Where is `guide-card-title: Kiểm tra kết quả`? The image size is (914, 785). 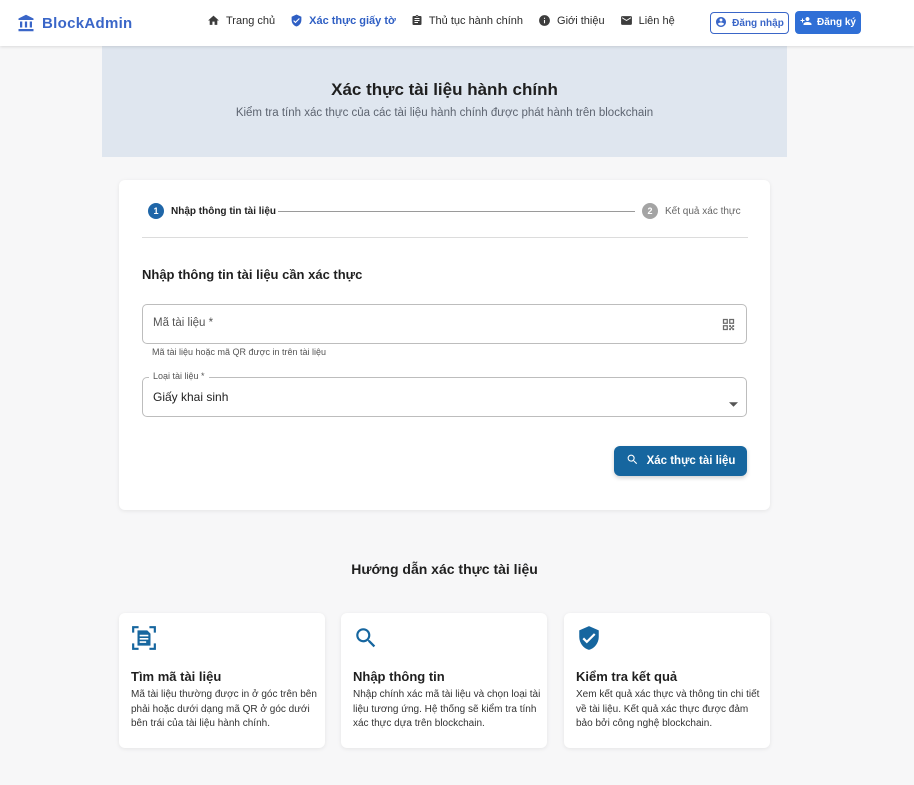 guide-card-title: Kiểm tra kết quả is located at coordinates (627, 676).